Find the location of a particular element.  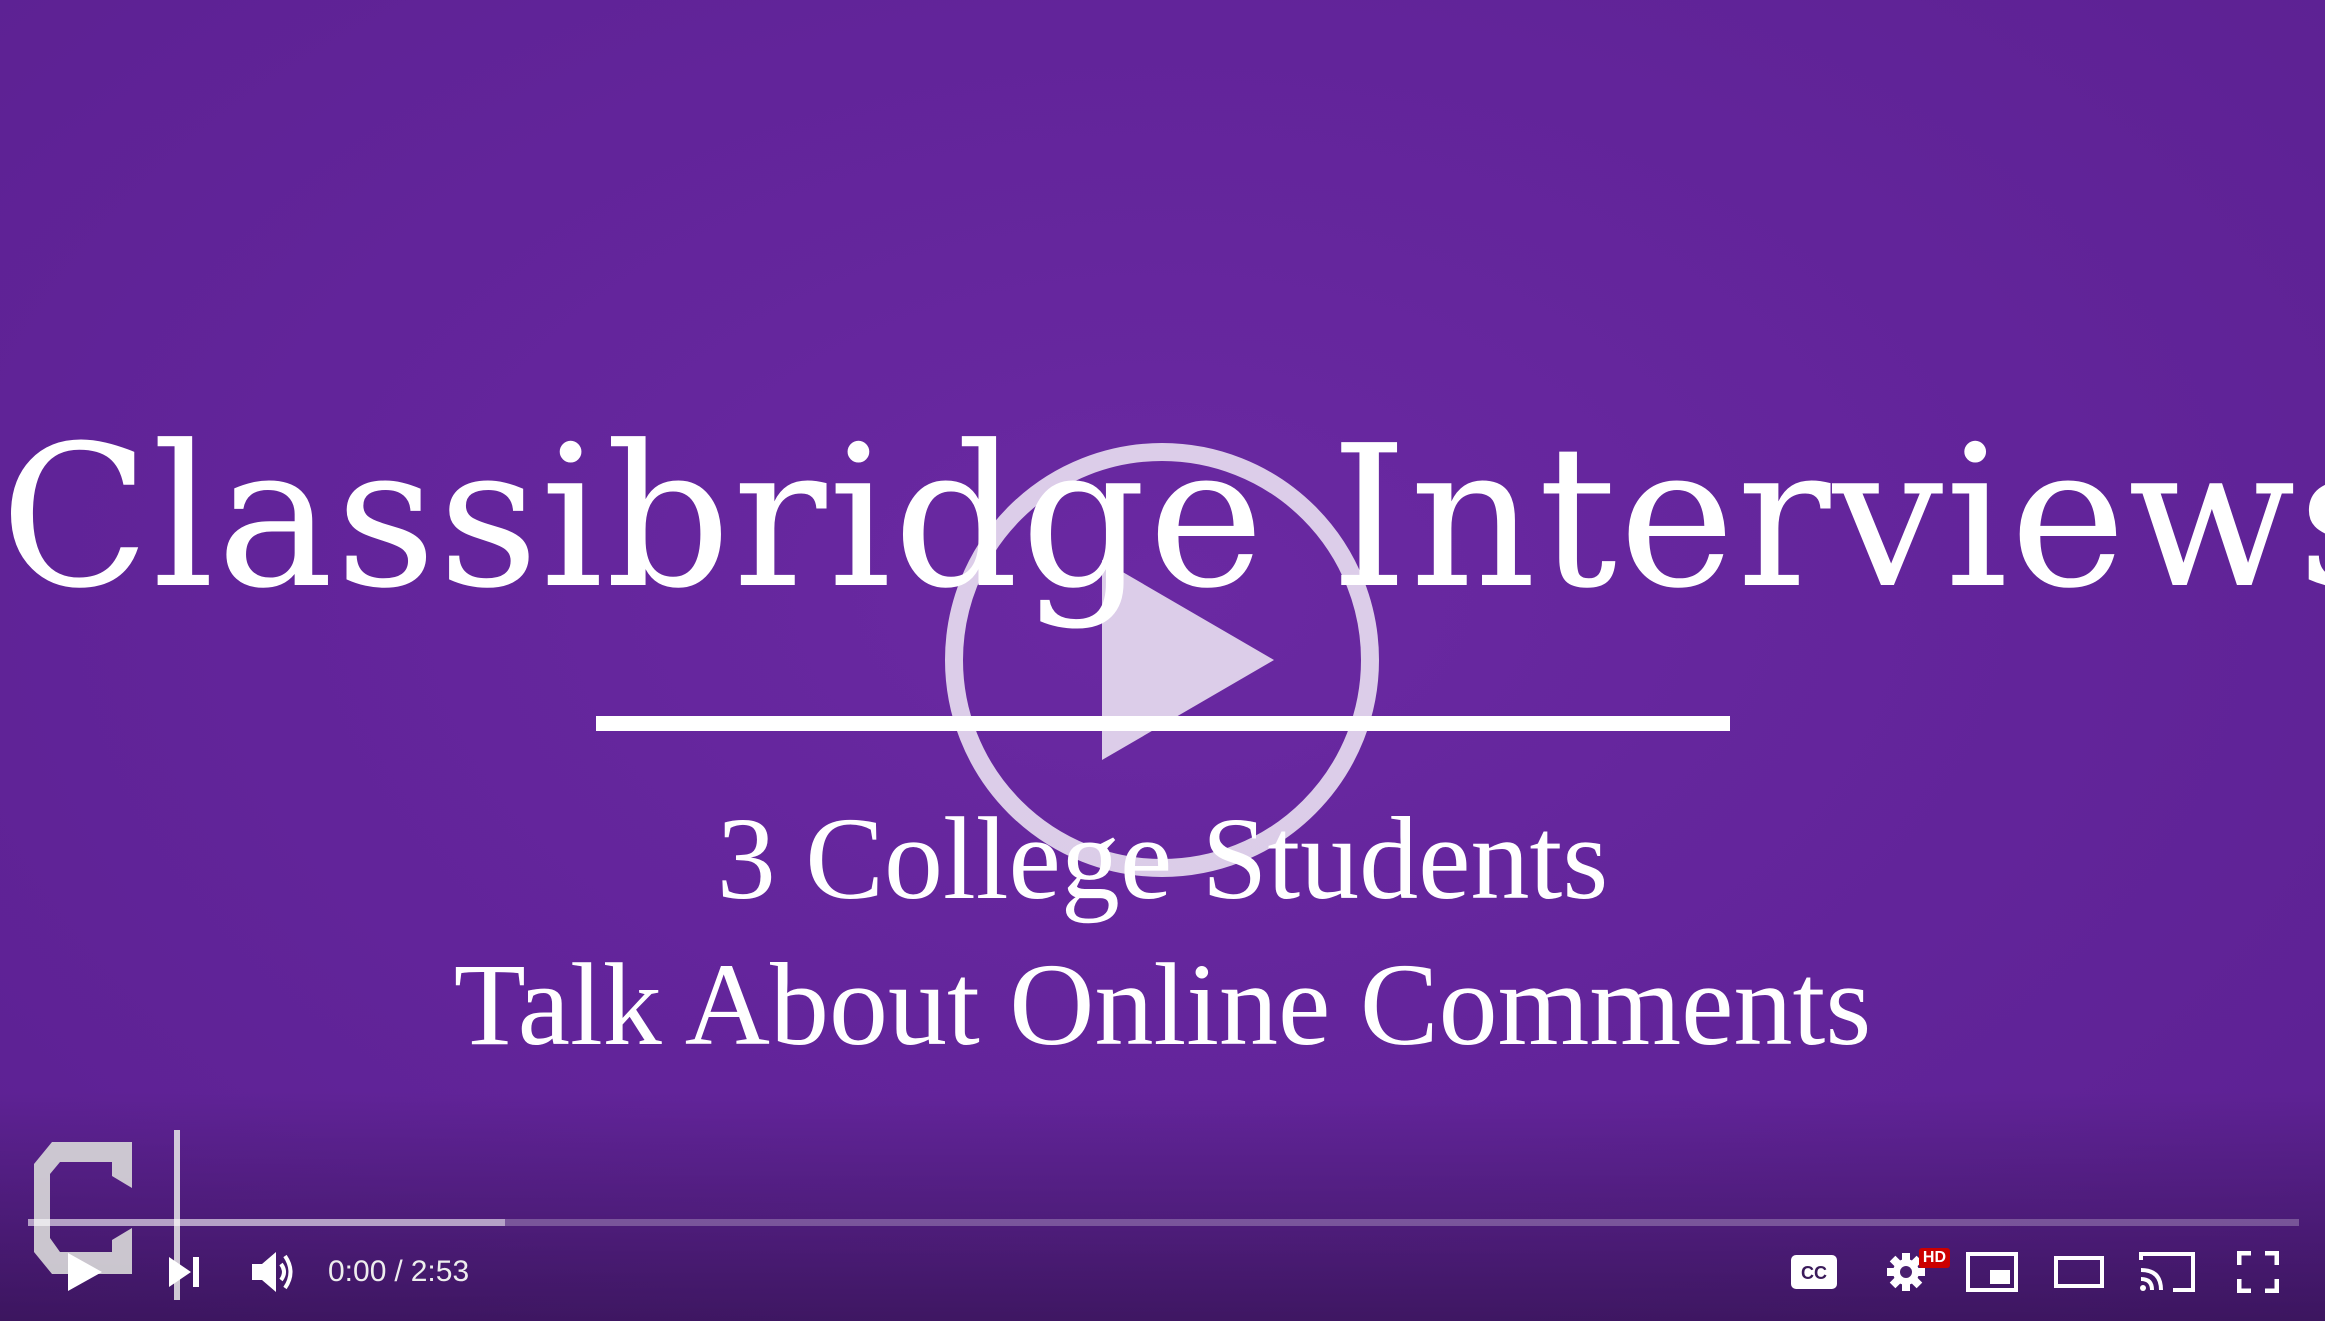

captions-button: CC is located at coordinates (1814, 1272).